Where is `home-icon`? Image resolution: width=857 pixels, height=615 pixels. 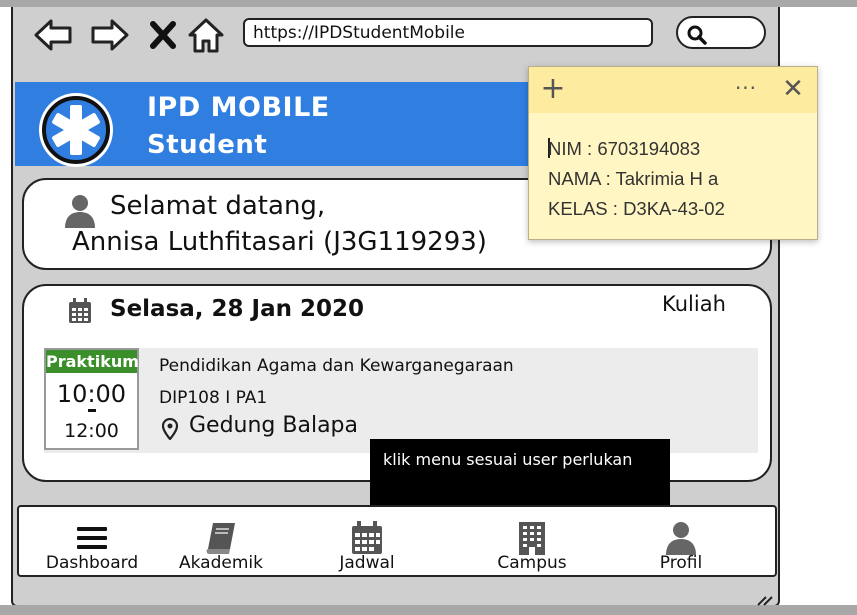
home-icon is located at coordinates (206, 35).